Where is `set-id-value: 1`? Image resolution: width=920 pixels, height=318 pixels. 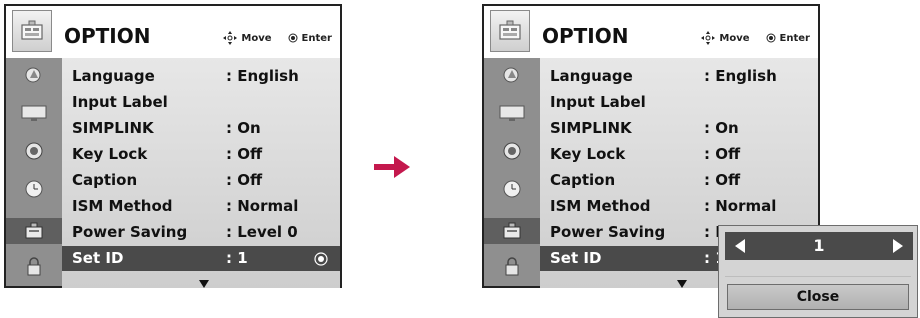 set-id-value: 1 is located at coordinates (819, 245).